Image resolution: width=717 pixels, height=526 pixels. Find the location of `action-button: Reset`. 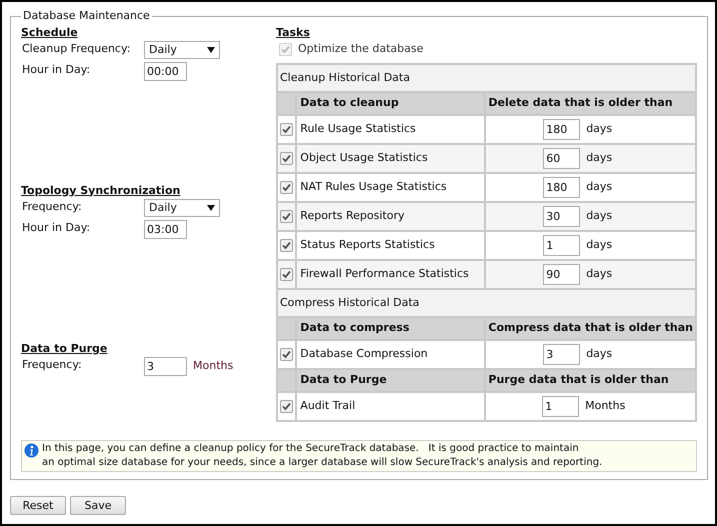

action-button: Reset is located at coordinates (38, 505).